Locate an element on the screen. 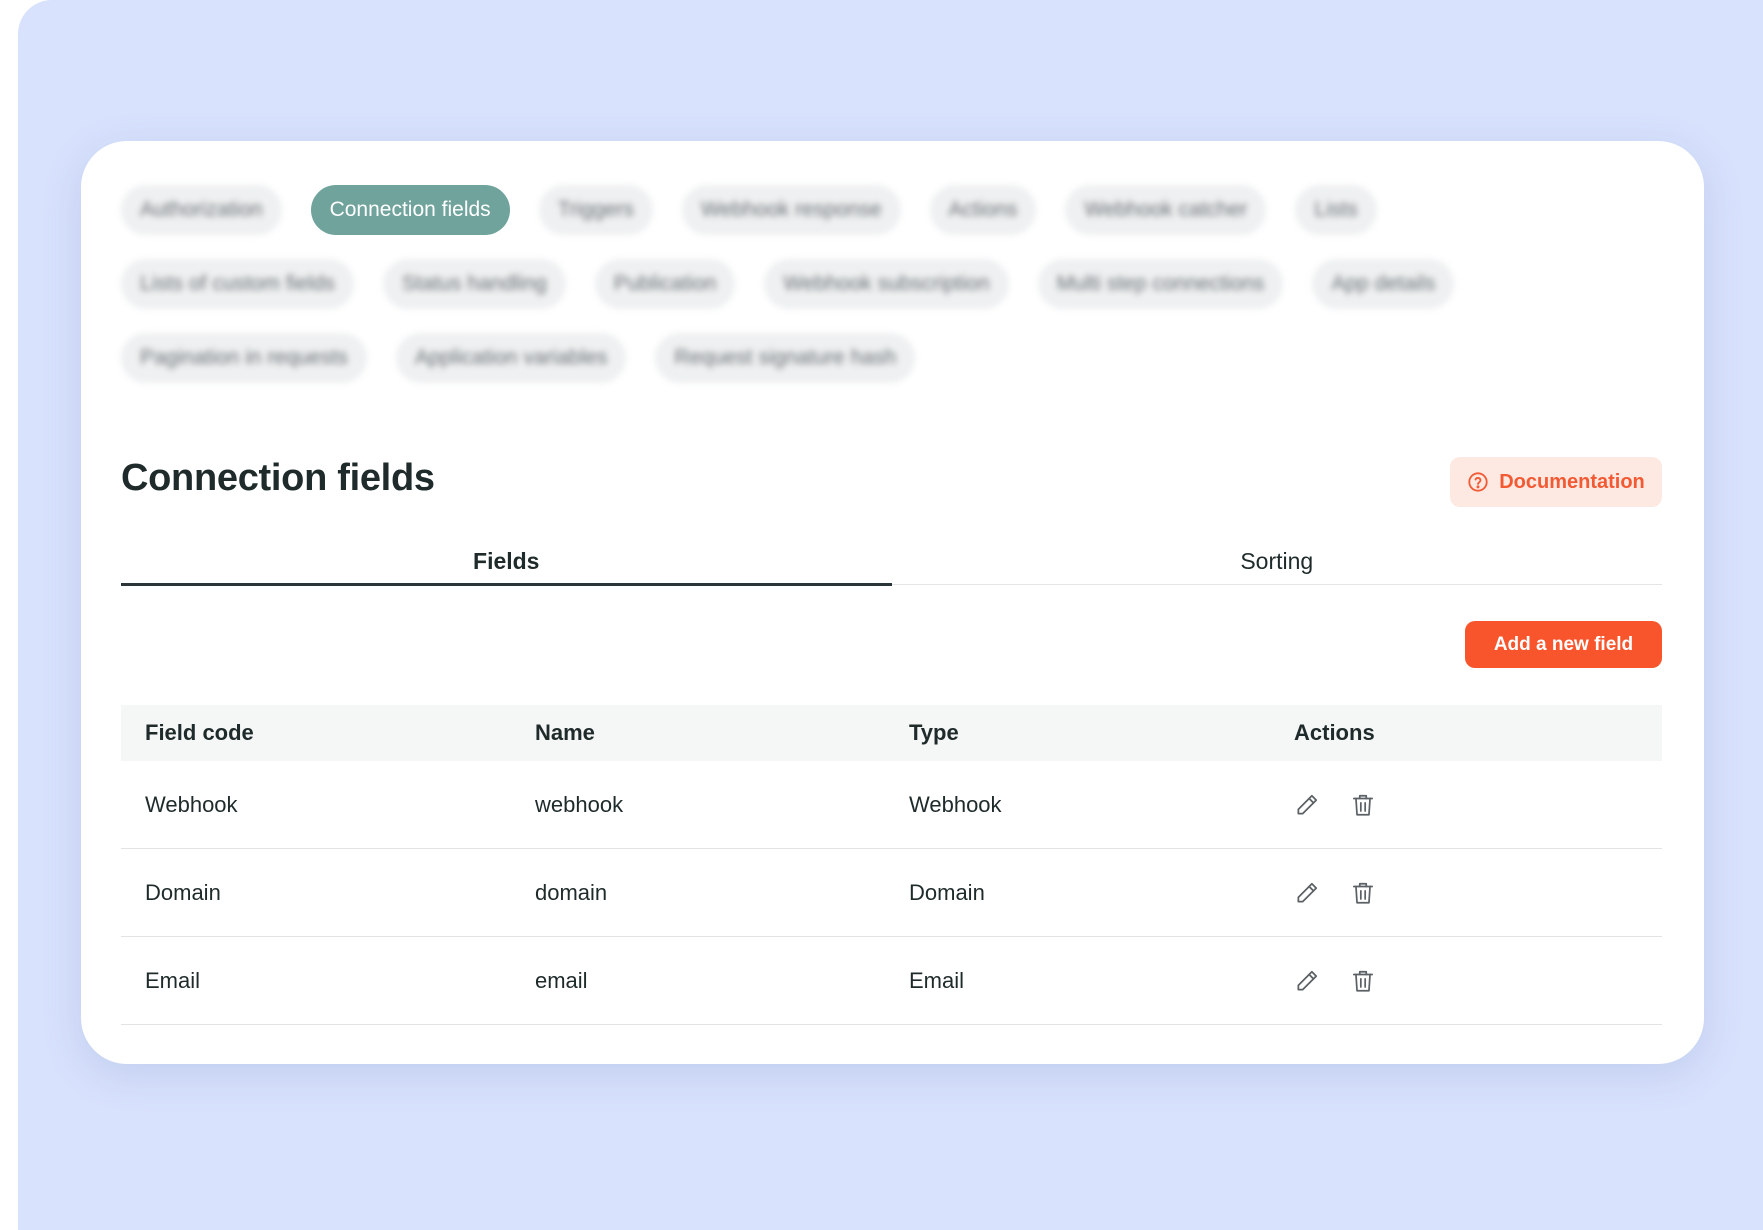 This screenshot has height=1230, width=1763. header-field-code: Field code is located at coordinates (199, 732).